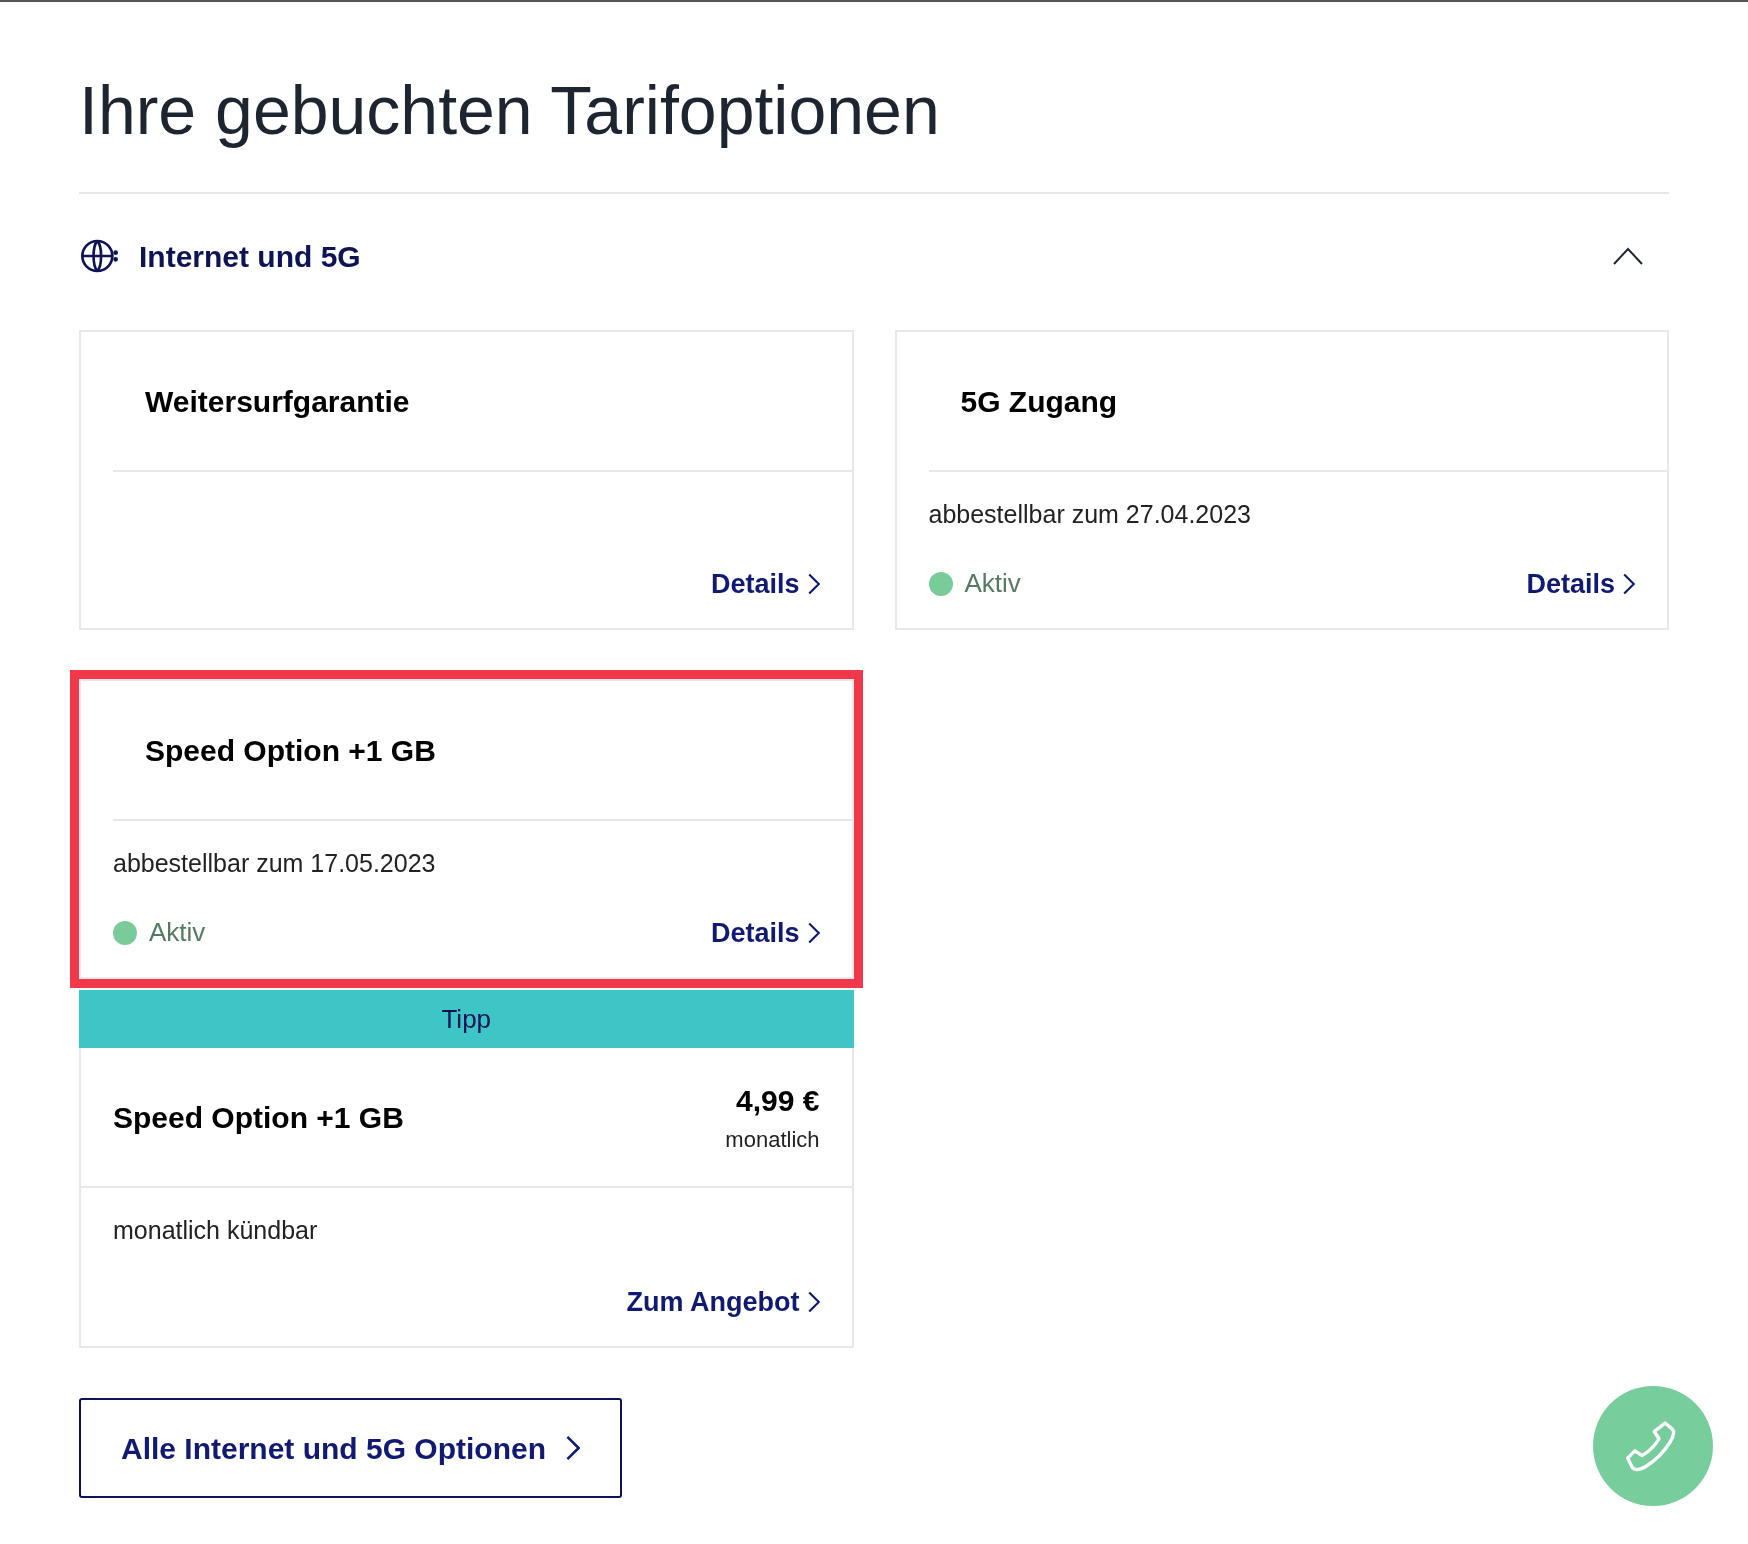 This screenshot has width=1748, height=1544. Describe the element at coordinates (258, 1117) in the screenshot. I see `offer-title: Speed Option +1 GB` at that location.